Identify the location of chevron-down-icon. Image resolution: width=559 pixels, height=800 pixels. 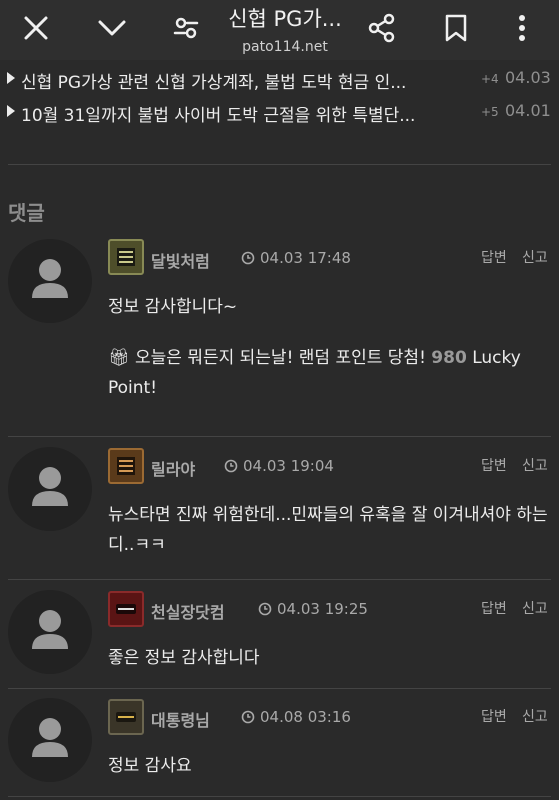
(112, 28).